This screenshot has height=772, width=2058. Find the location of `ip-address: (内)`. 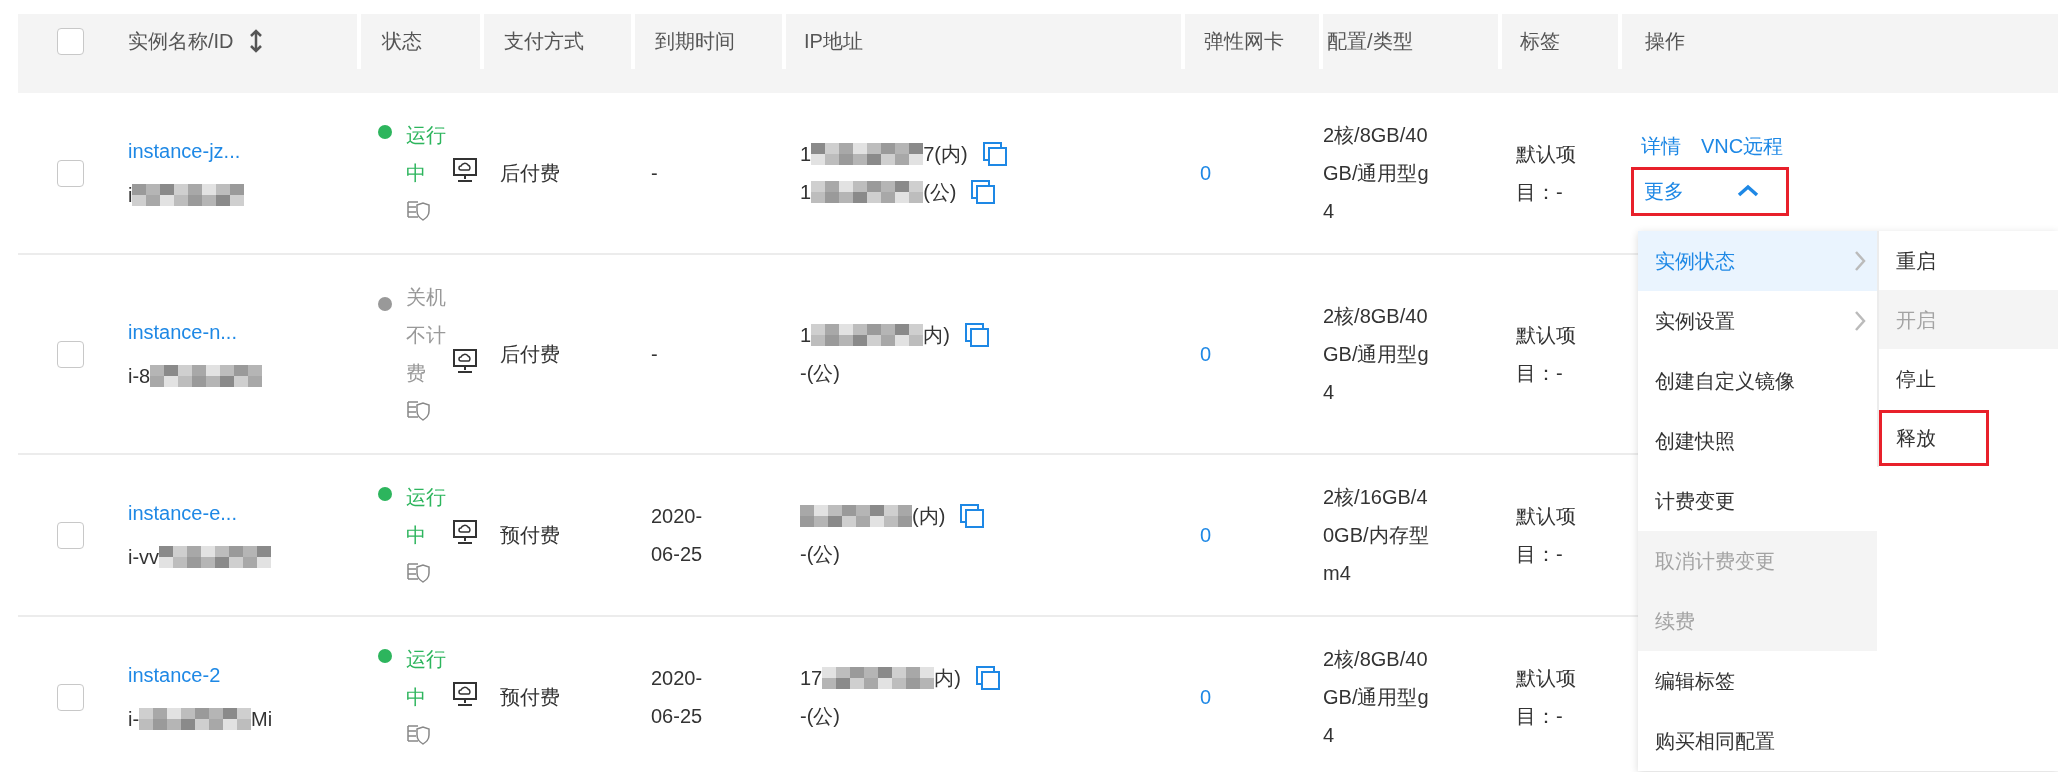

ip-address: (内) is located at coordinates (929, 516).